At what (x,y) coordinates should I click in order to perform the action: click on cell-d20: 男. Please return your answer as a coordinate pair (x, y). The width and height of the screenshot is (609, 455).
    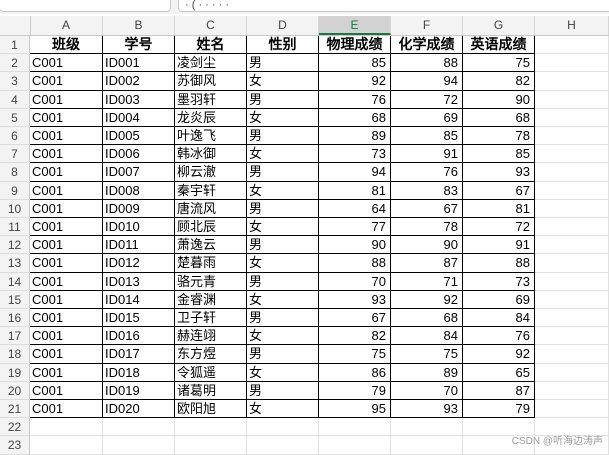
    Looking at the image, I should click on (283, 390).